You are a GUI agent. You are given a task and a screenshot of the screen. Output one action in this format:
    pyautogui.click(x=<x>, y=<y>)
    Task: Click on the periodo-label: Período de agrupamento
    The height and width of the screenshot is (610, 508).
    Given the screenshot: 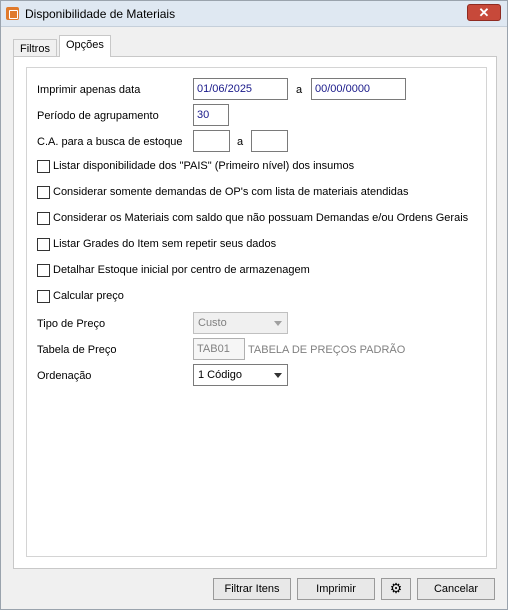 What is the action you would take?
    pyautogui.click(x=98, y=116)
    